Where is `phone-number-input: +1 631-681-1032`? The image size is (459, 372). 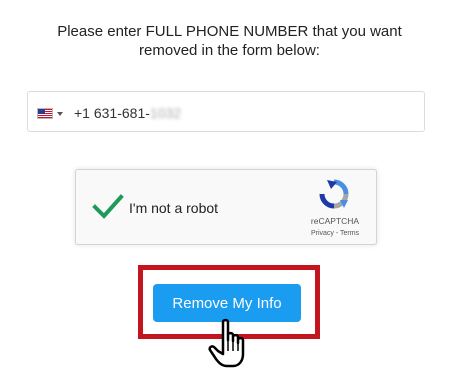 phone-number-input: +1 631-681-1032 is located at coordinates (174, 113).